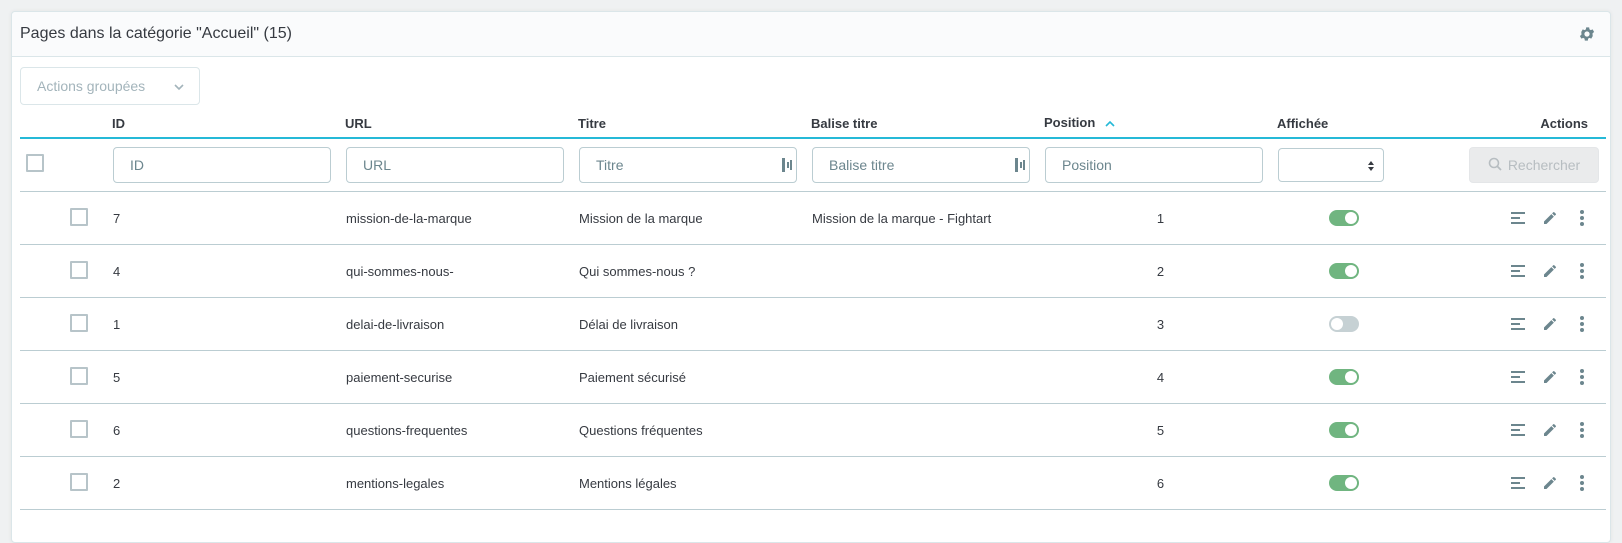 Image resolution: width=1622 pixels, height=543 pixels. What do you see at coordinates (1154, 165) in the screenshot?
I see `position-filter-input` at bounding box center [1154, 165].